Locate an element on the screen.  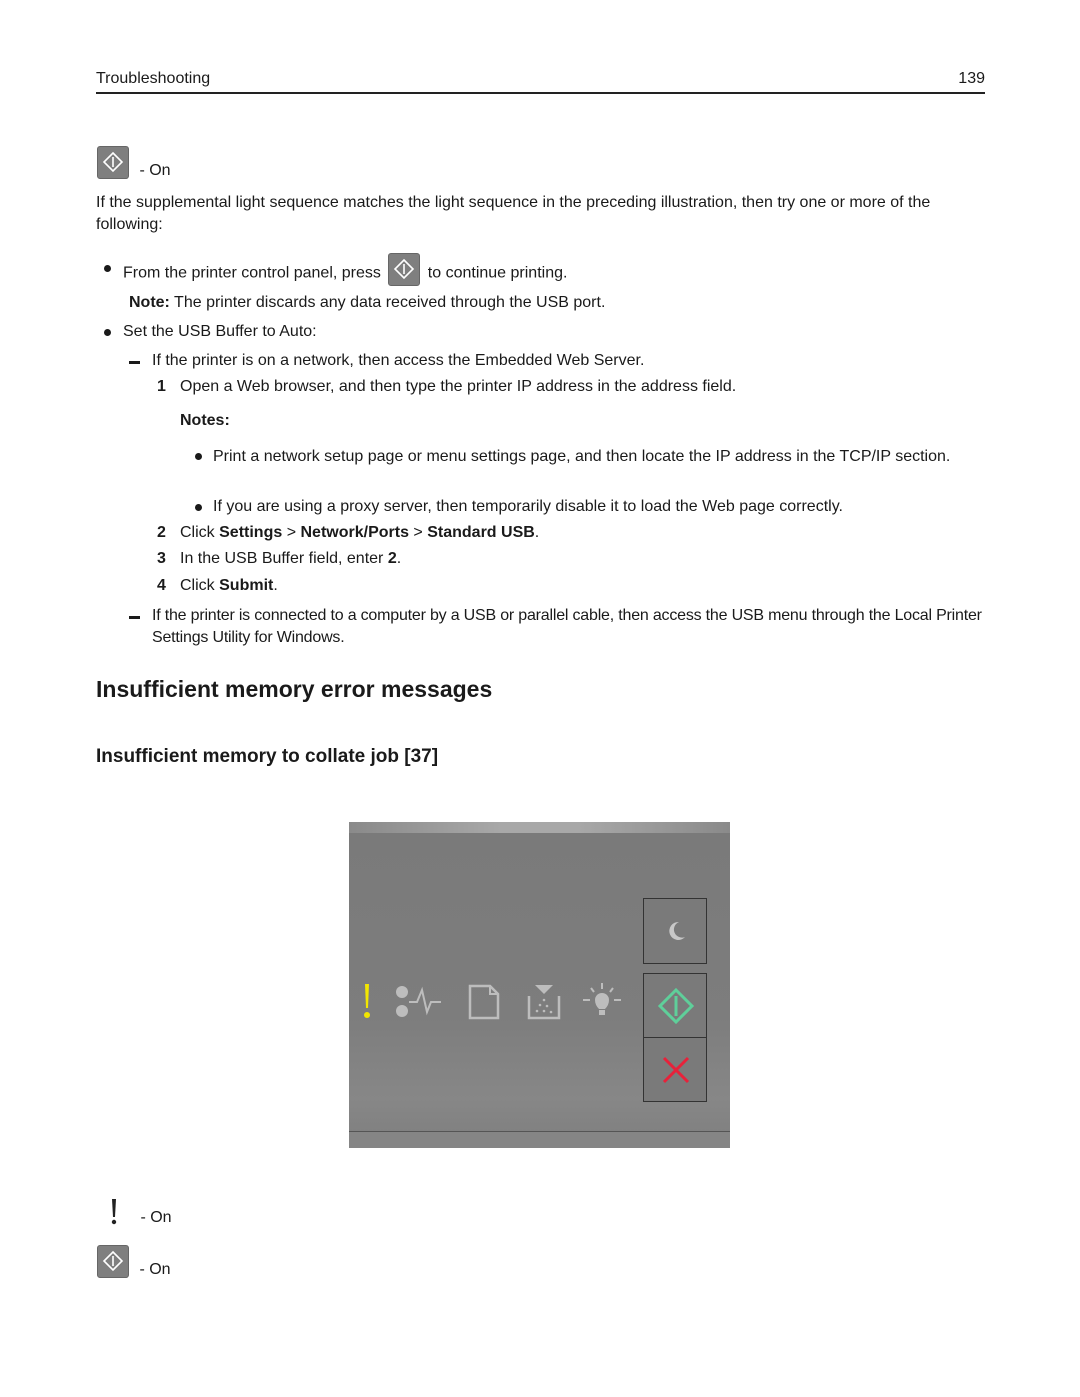
bullet-text: From the printer control panel, press is located at coordinates (252, 273).